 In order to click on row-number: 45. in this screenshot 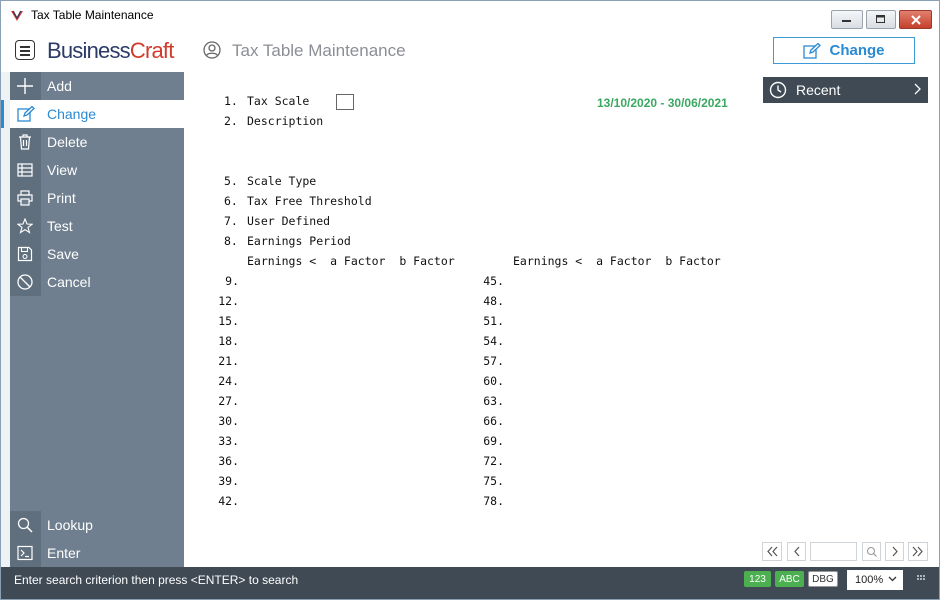, I will do `click(493, 281)`.